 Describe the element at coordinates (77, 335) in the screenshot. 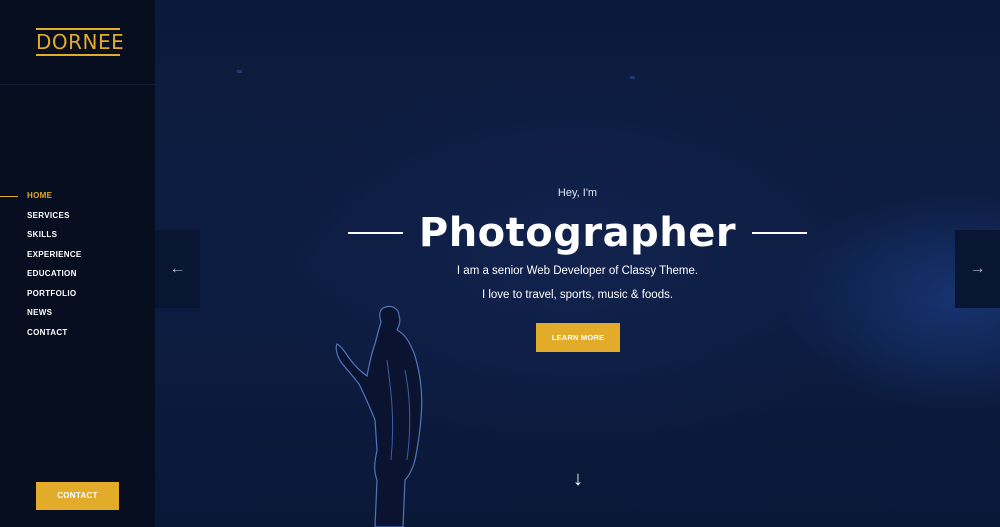

I see `nav-item-contact: CONTACT` at that location.